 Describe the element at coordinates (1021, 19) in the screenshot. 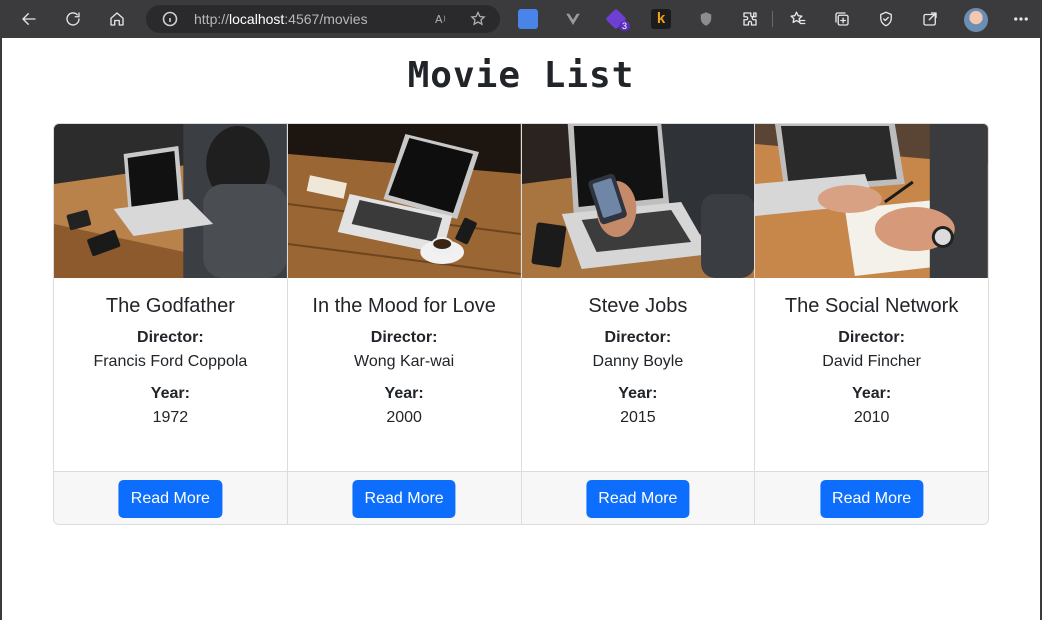

I see `more-options-icon` at that location.